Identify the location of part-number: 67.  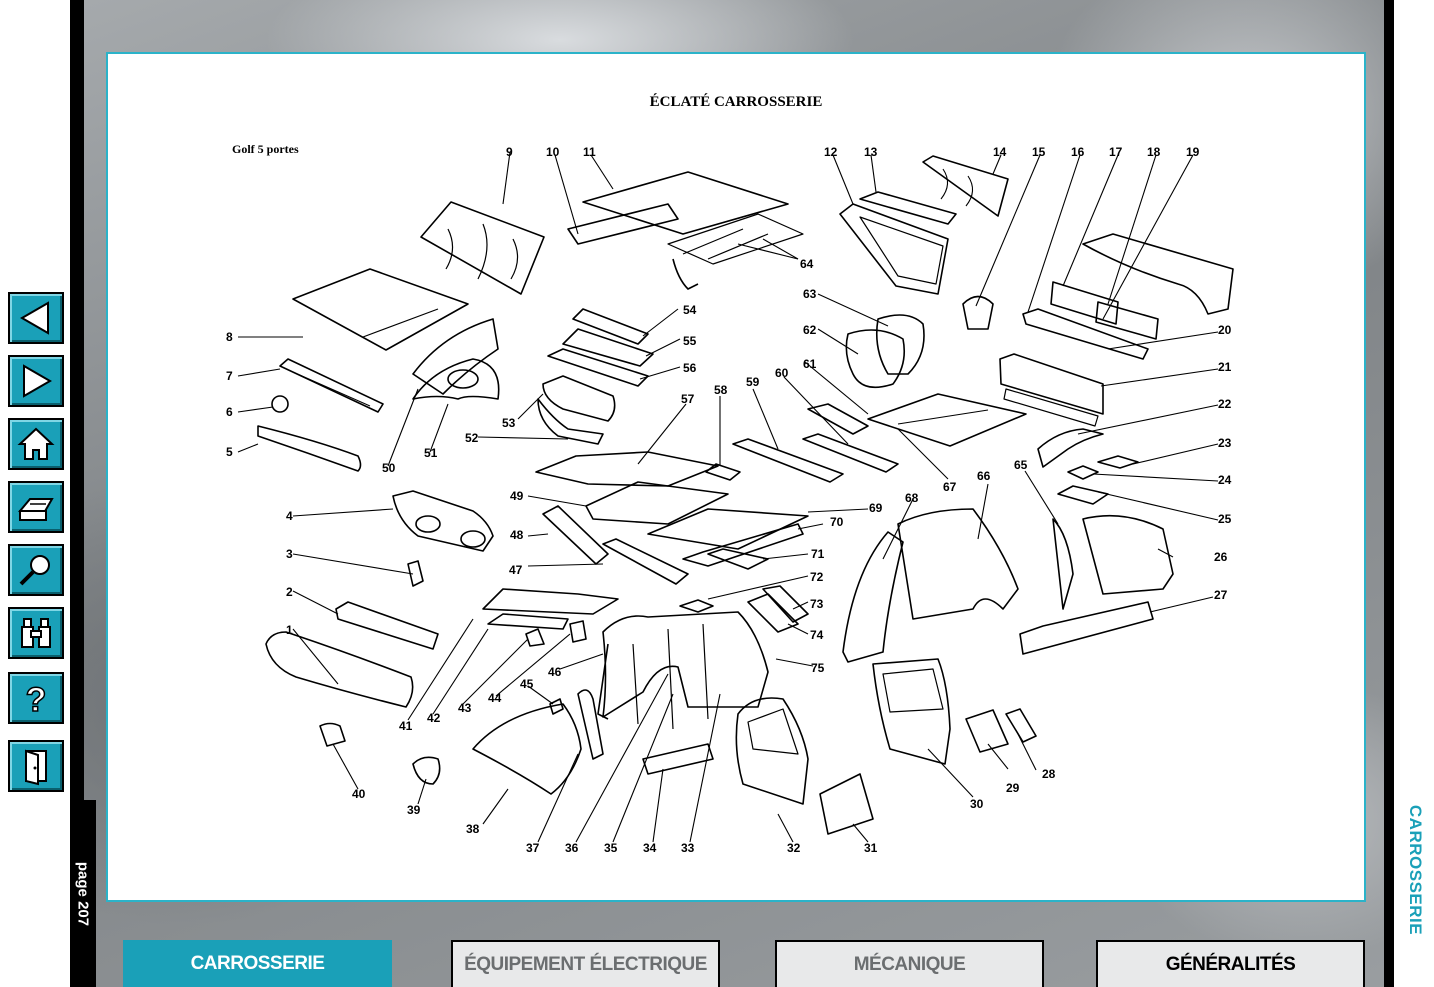
(950, 487).